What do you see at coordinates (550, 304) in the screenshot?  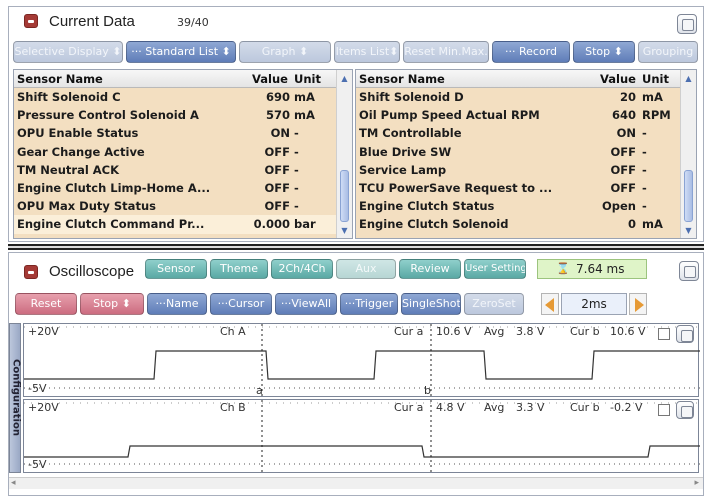 I see `time-div-prev-button` at bounding box center [550, 304].